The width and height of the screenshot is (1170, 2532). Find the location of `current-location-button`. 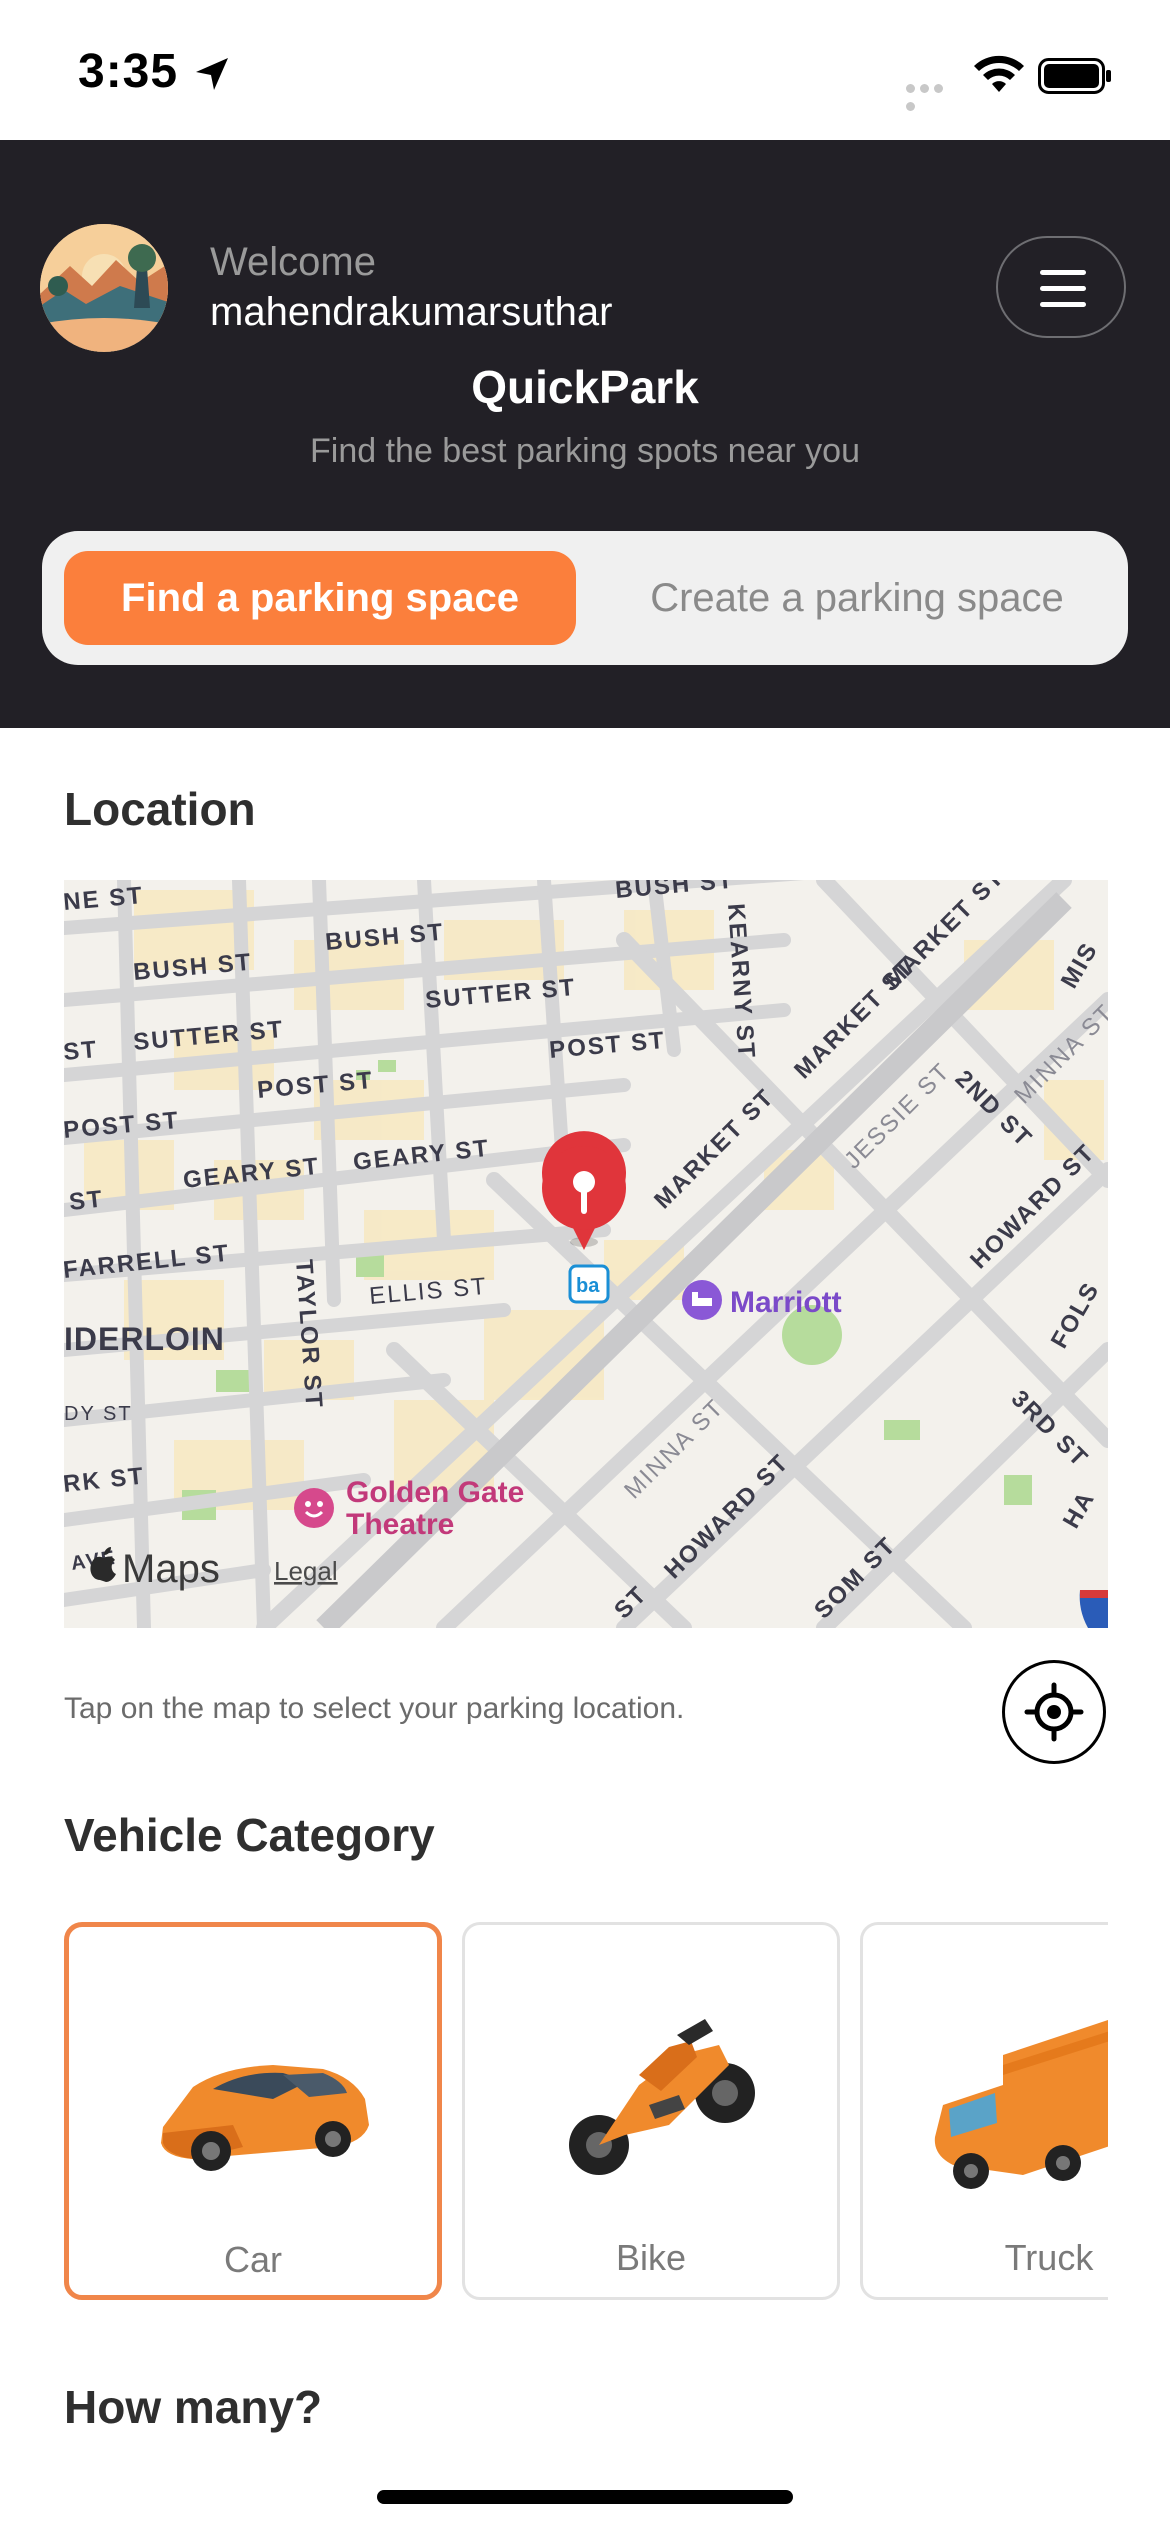

current-location-button is located at coordinates (1054, 1712).